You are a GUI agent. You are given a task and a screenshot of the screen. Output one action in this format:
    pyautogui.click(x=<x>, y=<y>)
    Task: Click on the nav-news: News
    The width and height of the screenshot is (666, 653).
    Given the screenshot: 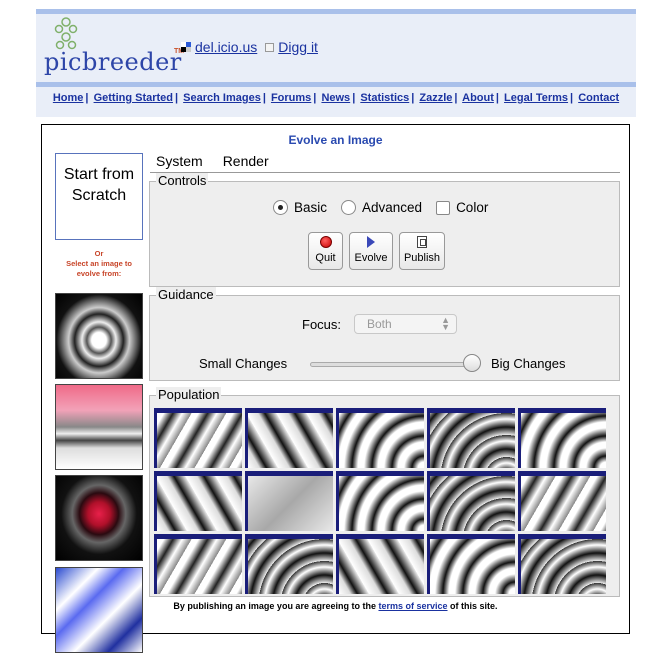 What is the action you would take?
    pyautogui.click(x=335, y=98)
    